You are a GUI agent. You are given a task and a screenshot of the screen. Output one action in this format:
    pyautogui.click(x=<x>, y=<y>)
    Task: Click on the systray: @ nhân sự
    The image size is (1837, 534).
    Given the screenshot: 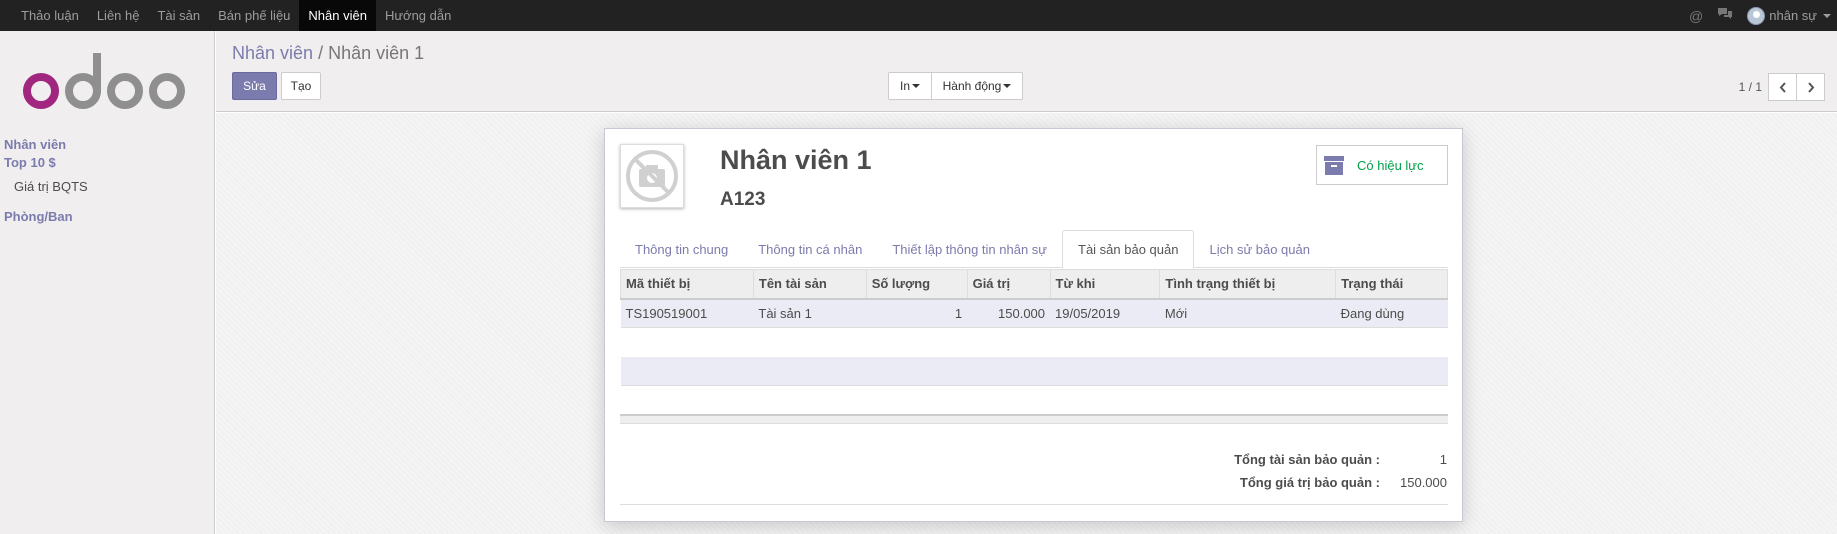 What is the action you would take?
    pyautogui.click(x=1763, y=15)
    